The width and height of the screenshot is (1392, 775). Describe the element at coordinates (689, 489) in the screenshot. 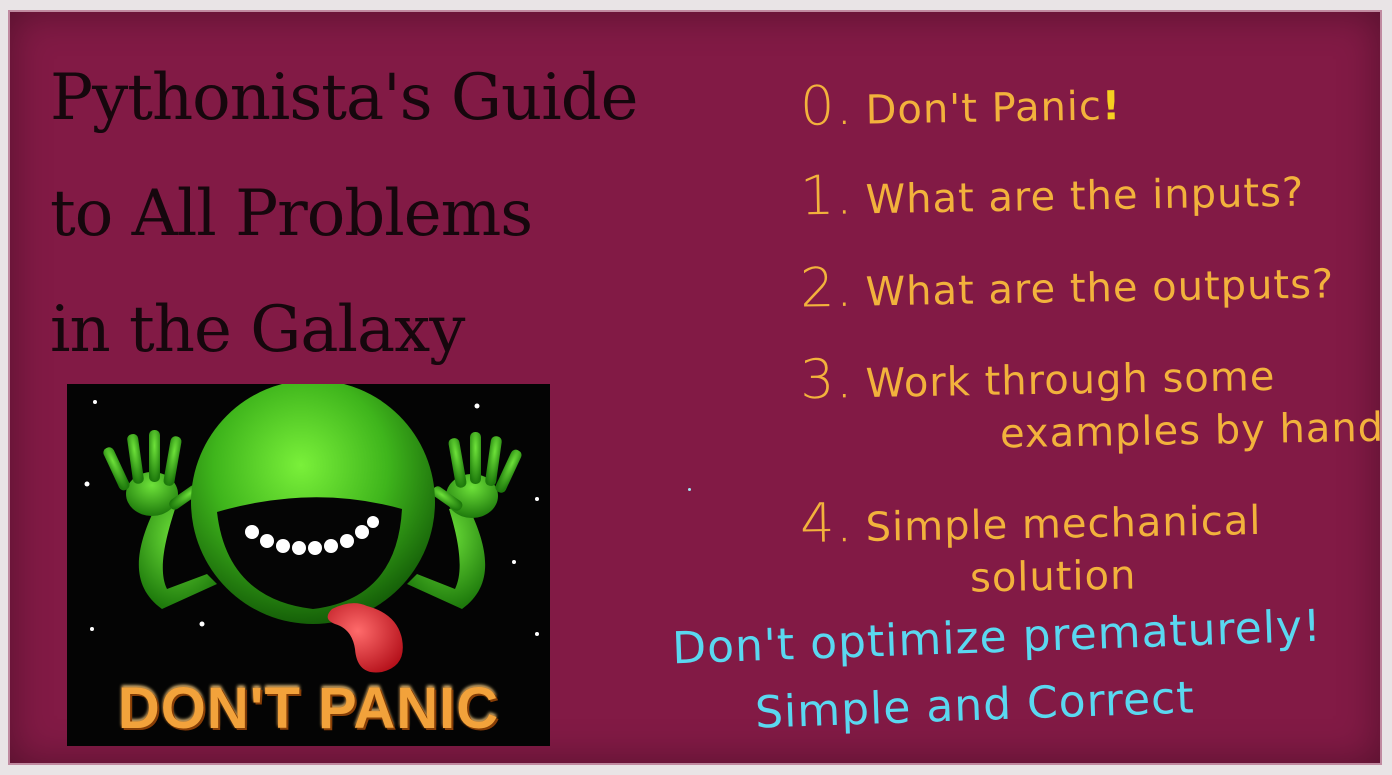

I see `chalk-dot` at that location.